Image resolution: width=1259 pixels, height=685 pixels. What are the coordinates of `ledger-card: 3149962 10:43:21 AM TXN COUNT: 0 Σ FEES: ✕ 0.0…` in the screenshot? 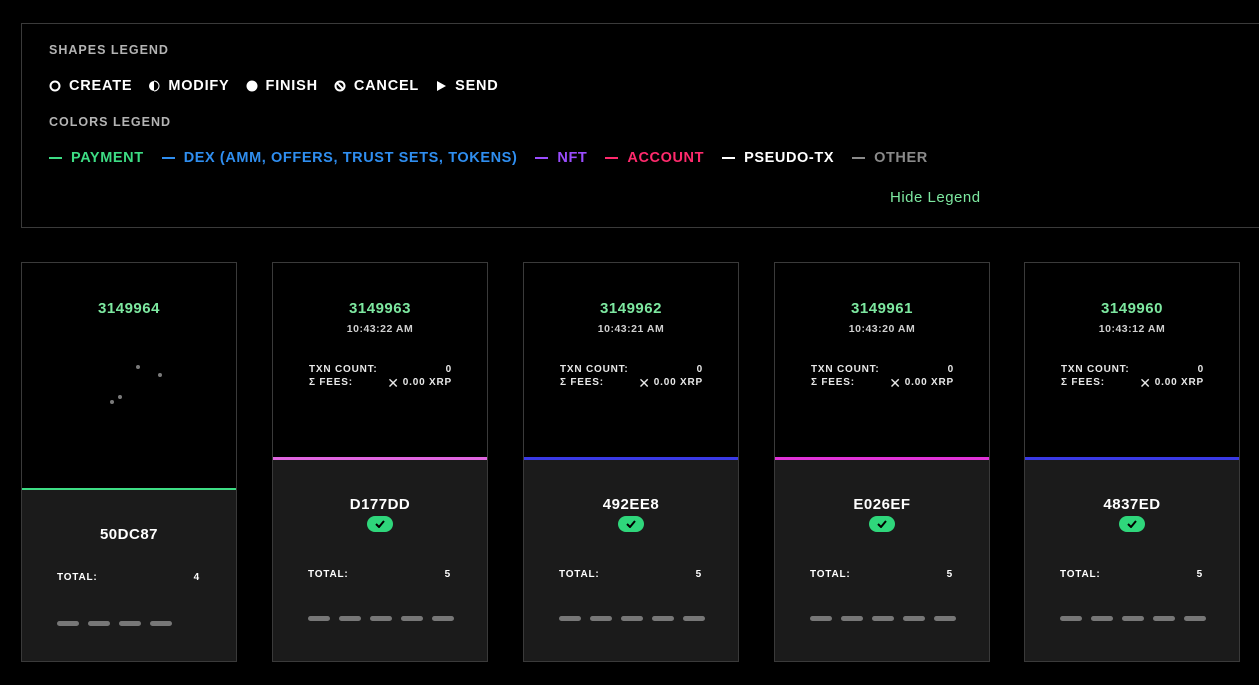 It's located at (631, 462).